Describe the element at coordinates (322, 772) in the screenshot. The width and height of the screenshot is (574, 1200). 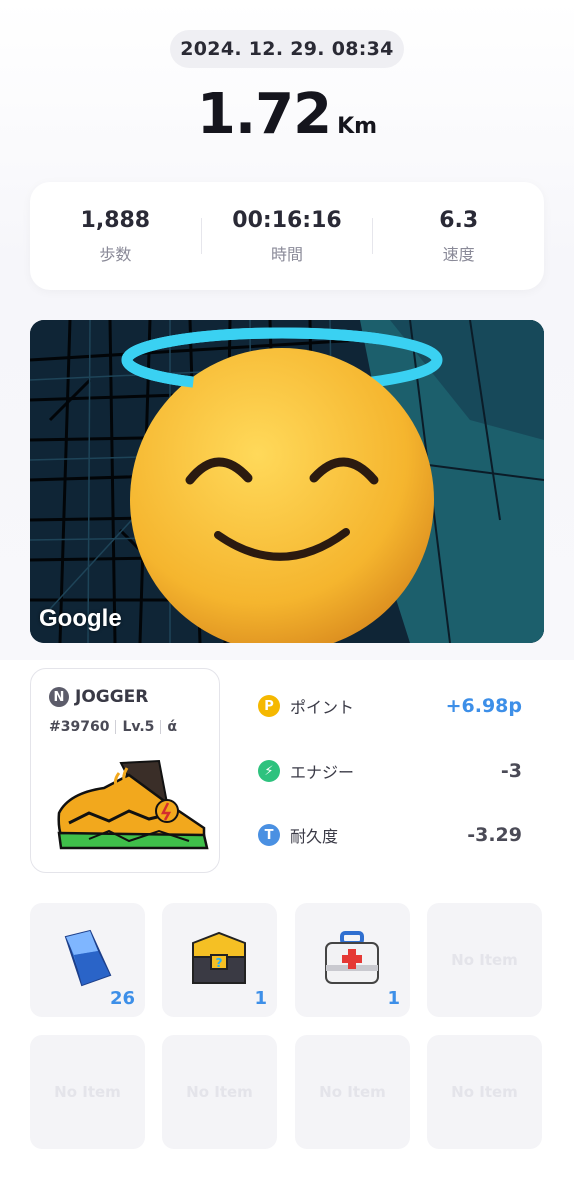
I see `reward-energy-label: エナジー` at that location.